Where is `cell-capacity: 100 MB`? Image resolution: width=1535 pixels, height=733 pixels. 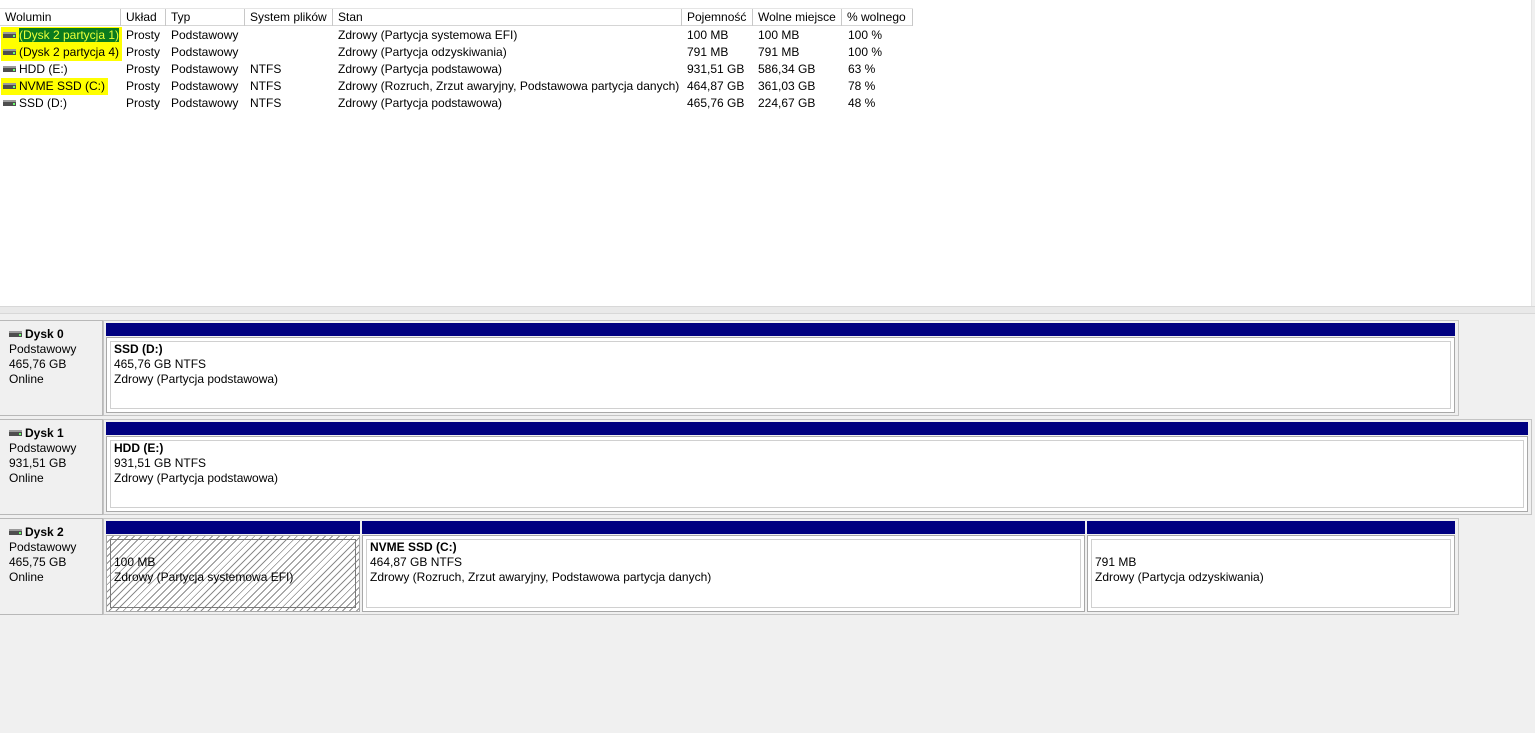 cell-capacity: 100 MB is located at coordinates (708, 35).